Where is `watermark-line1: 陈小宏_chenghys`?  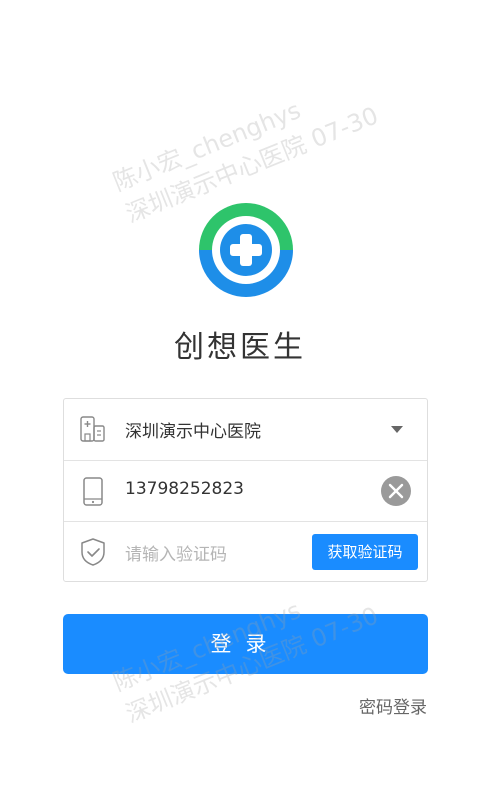 watermark-line1: 陈小宏_chenghys is located at coordinates (207, 146).